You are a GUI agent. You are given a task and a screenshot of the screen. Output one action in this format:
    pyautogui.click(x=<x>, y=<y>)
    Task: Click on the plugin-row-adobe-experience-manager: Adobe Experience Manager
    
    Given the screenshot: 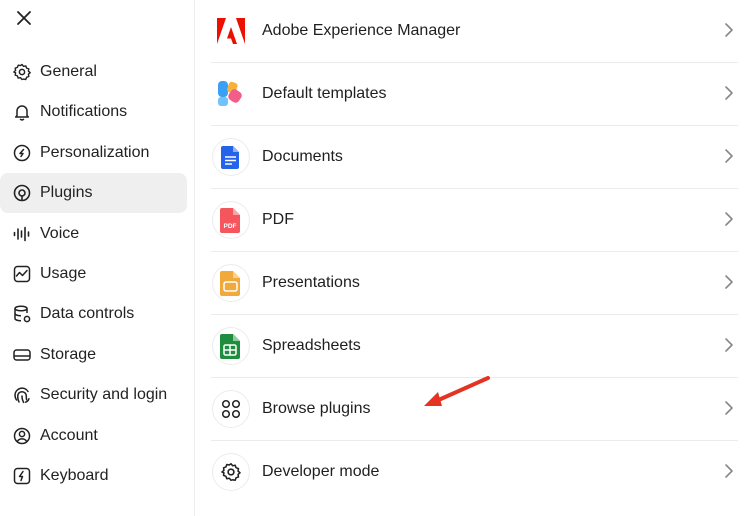 What is the action you would take?
    pyautogui.click(x=474, y=31)
    